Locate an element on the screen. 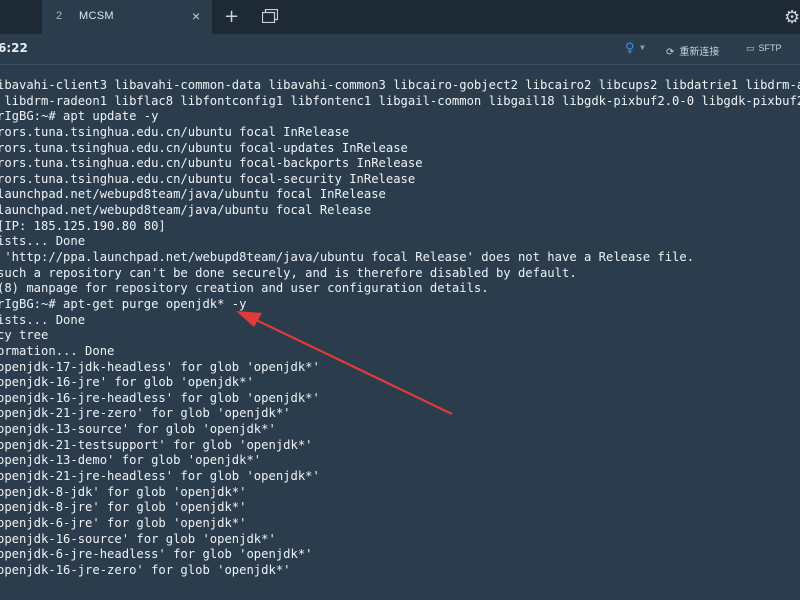 This screenshot has width=800, height=600. sftp-label: SFTP is located at coordinates (770, 48).